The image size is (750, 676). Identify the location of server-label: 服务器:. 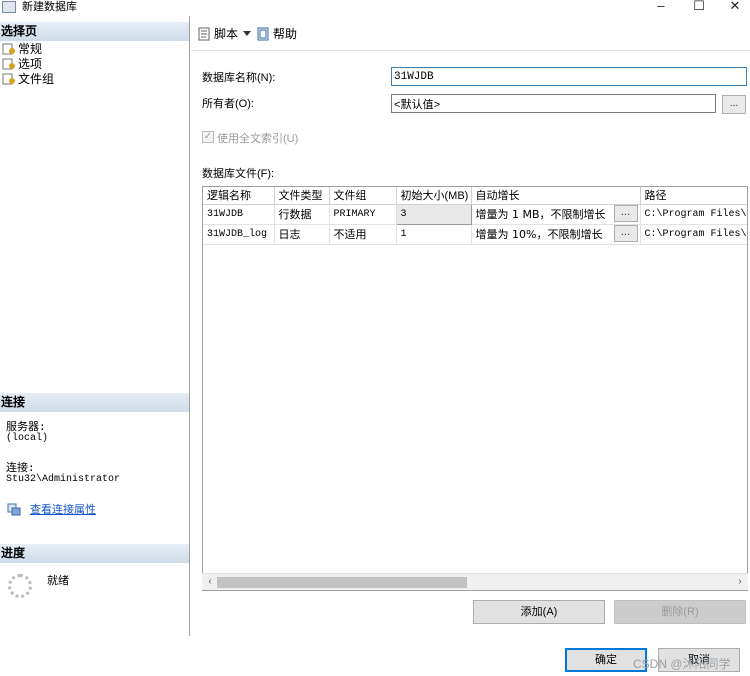
(26, 426).